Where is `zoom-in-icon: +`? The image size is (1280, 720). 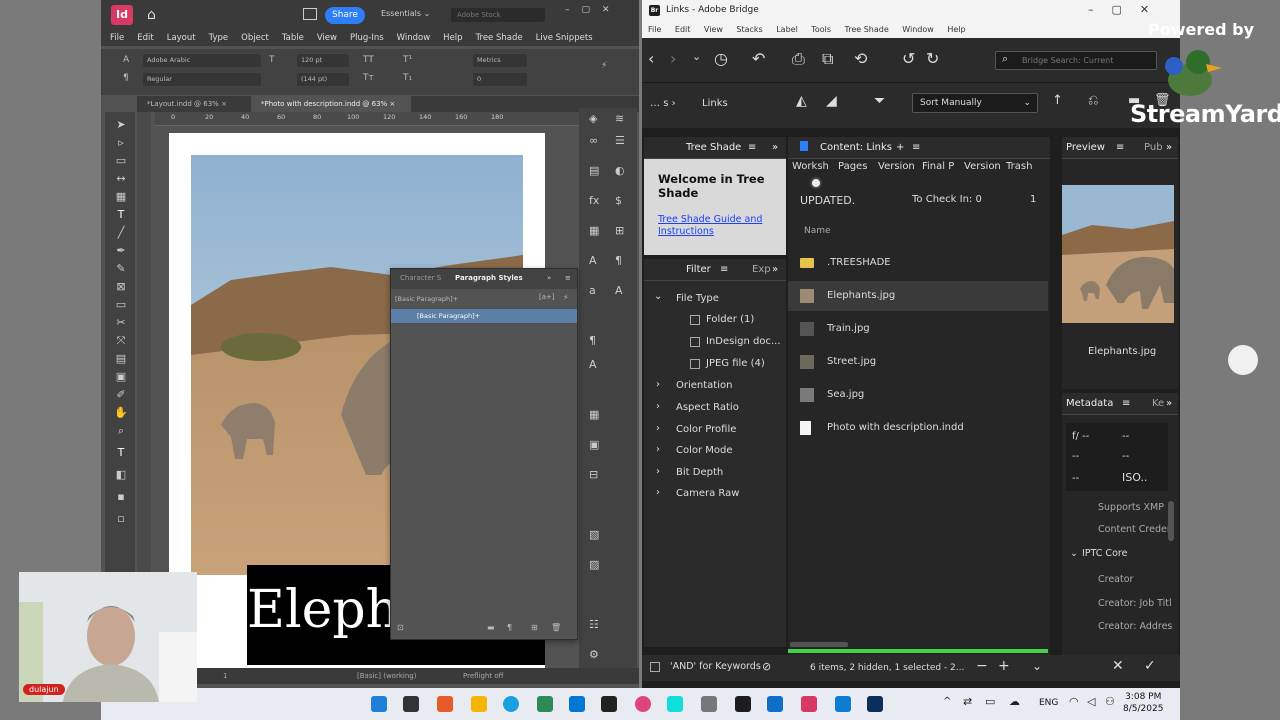
zoom-in-icon: + is located at coordinates (1004, 666).